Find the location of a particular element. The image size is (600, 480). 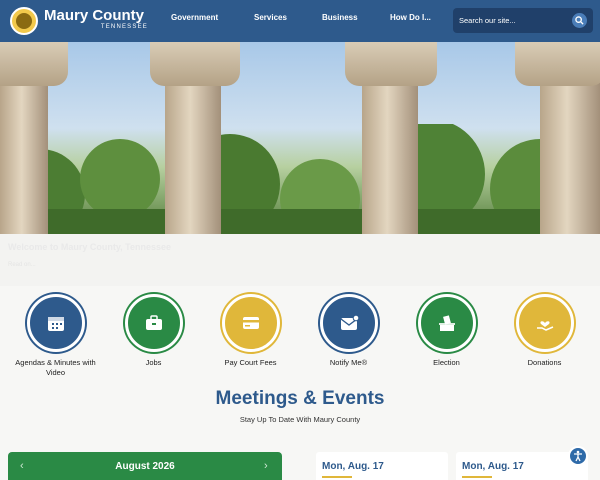

credit-card-icon is located at coordinates (250, 323).